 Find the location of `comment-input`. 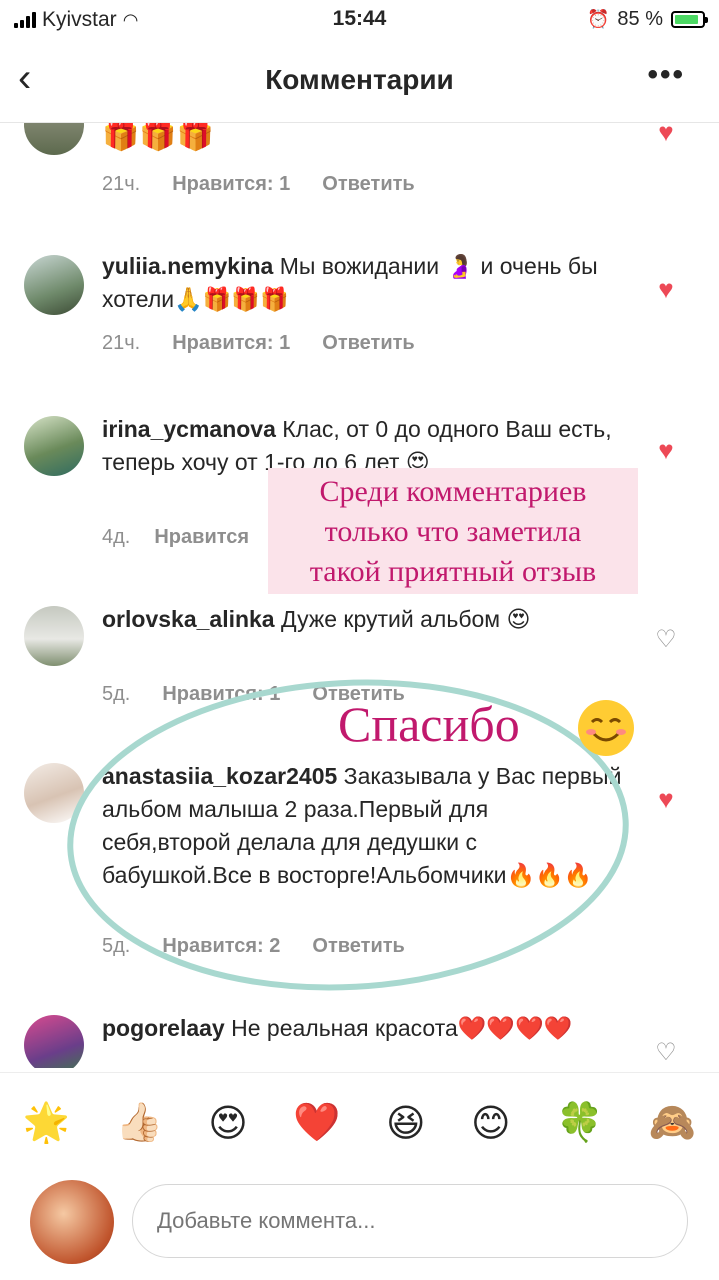

comment-input is located at coordinates (410, 1221).